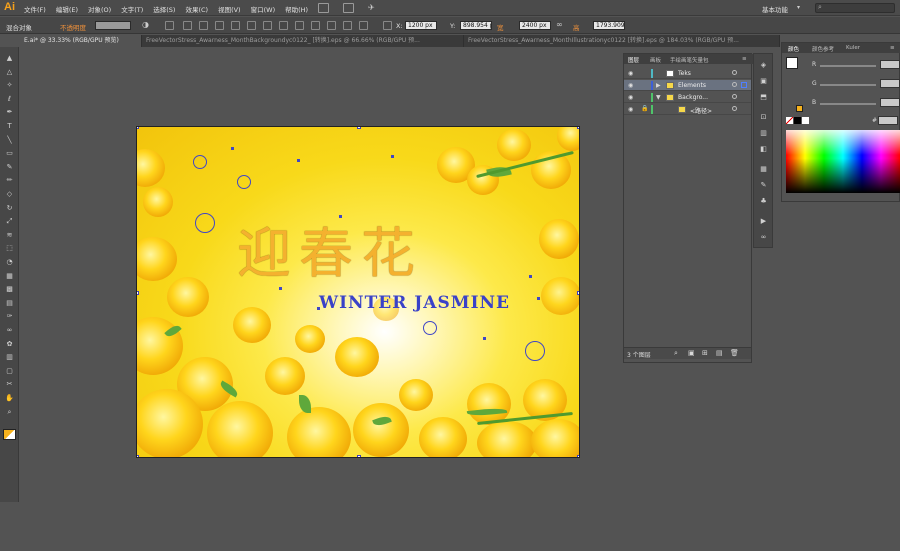 Image resolution: width=900 pixels, height=551 pixels. I want to click on layer-name: Teks, so click(684, 73).